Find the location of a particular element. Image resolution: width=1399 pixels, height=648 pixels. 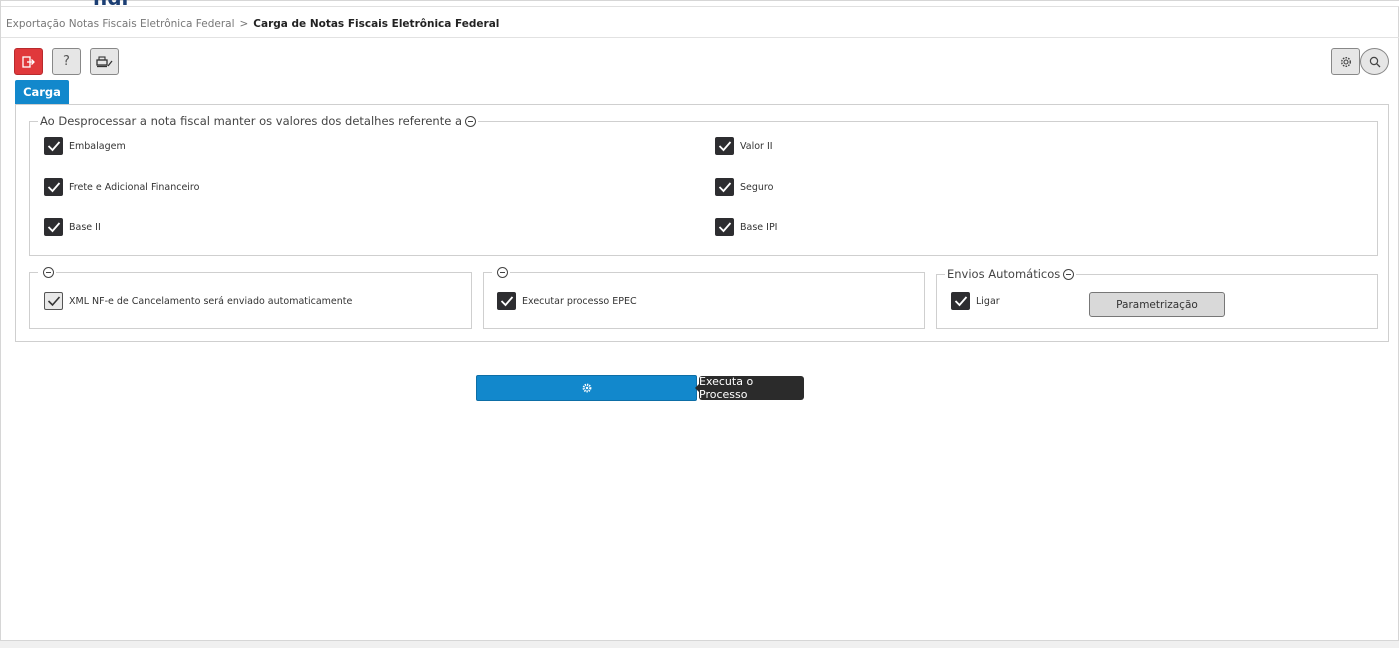

checkbox-ligar: Ligar is located at coordinates (975, 301).